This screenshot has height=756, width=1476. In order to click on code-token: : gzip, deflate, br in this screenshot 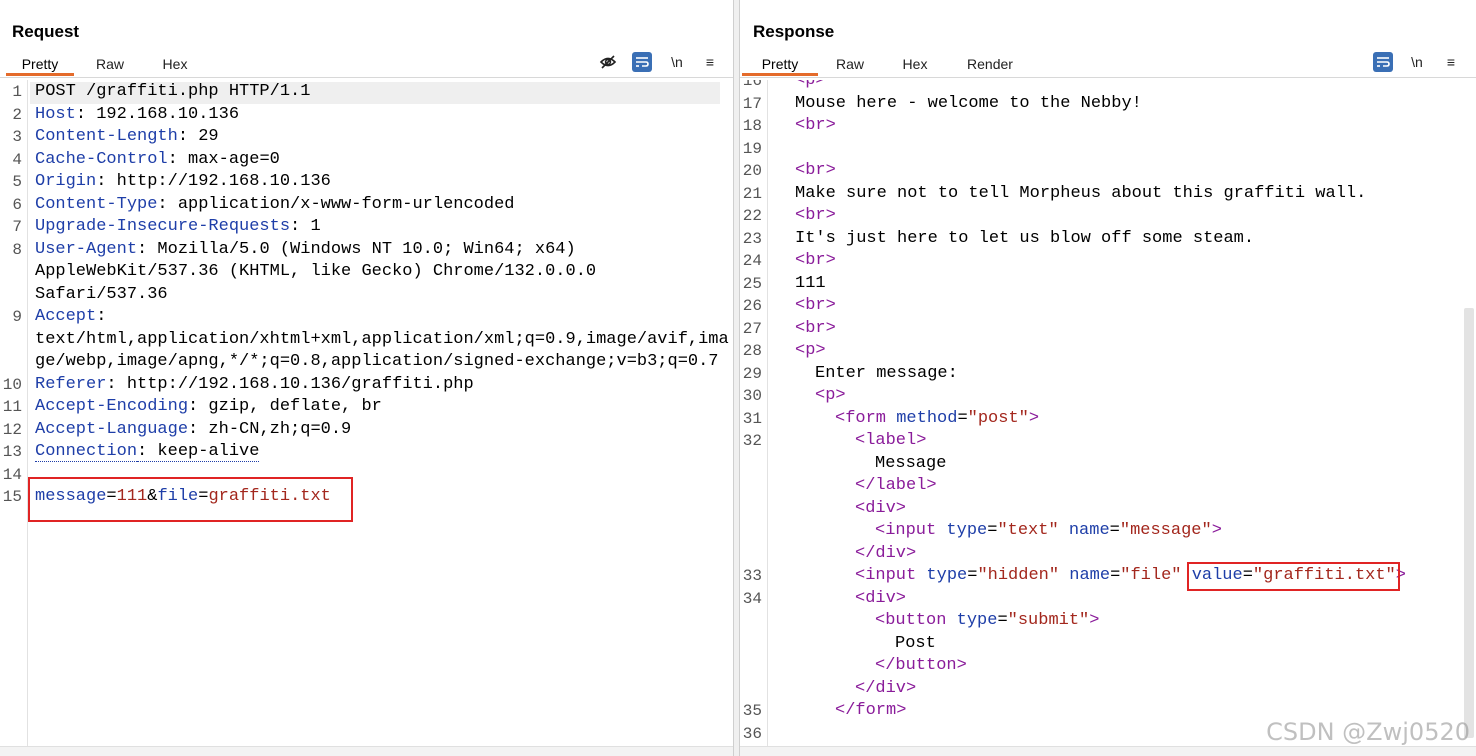, I will do `click(285, 406)`.